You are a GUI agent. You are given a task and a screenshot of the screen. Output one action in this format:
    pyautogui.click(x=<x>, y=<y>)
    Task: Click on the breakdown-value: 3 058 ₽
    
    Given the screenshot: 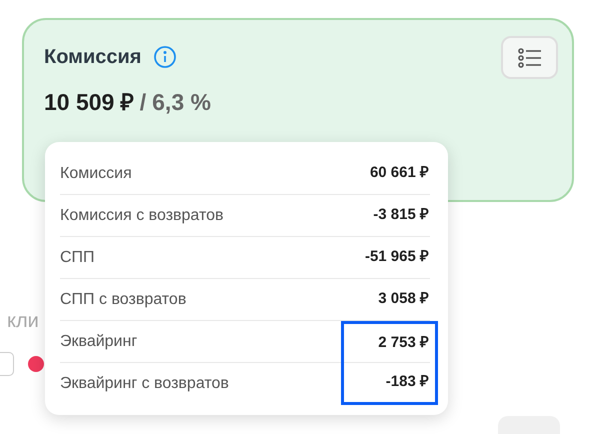 What is the action you would take?
    pyautogui.click(x=403, y=299)
    